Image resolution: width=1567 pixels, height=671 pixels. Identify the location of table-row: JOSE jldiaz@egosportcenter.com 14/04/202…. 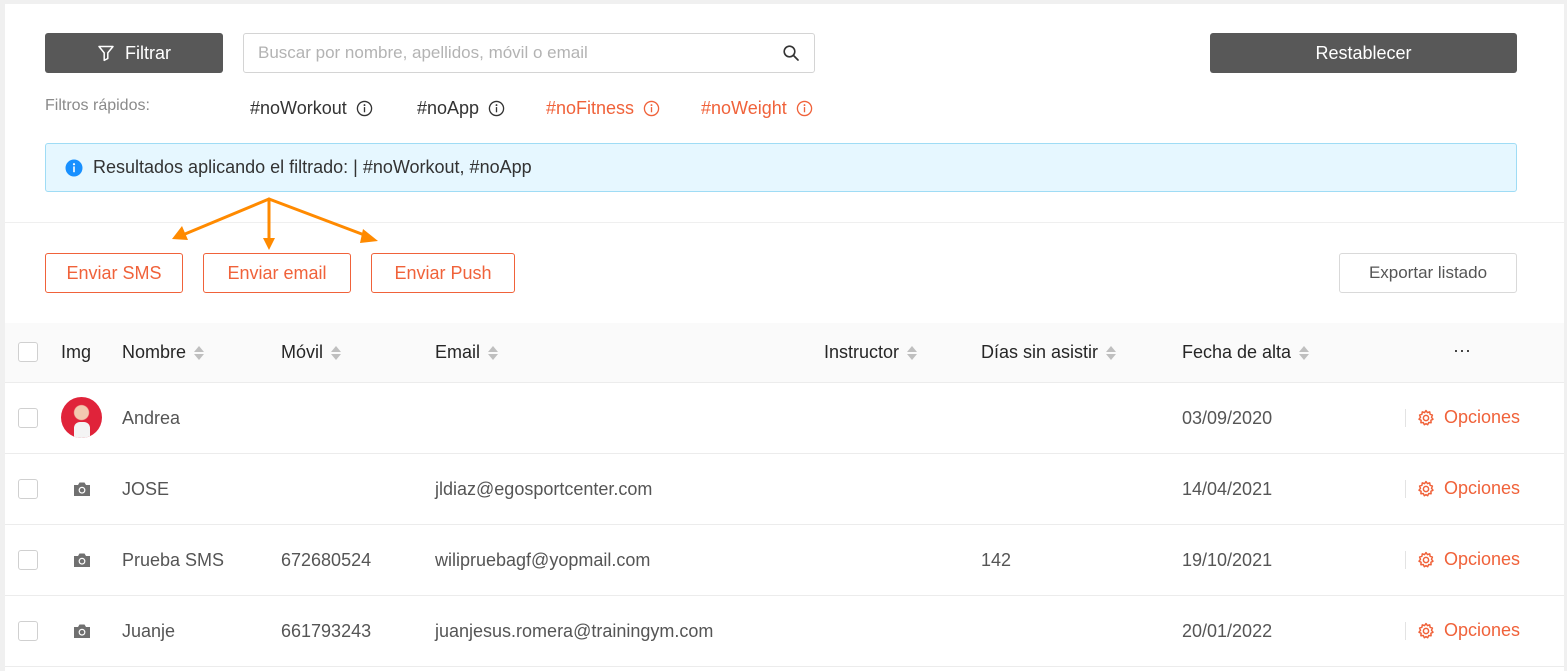
(784, 489).